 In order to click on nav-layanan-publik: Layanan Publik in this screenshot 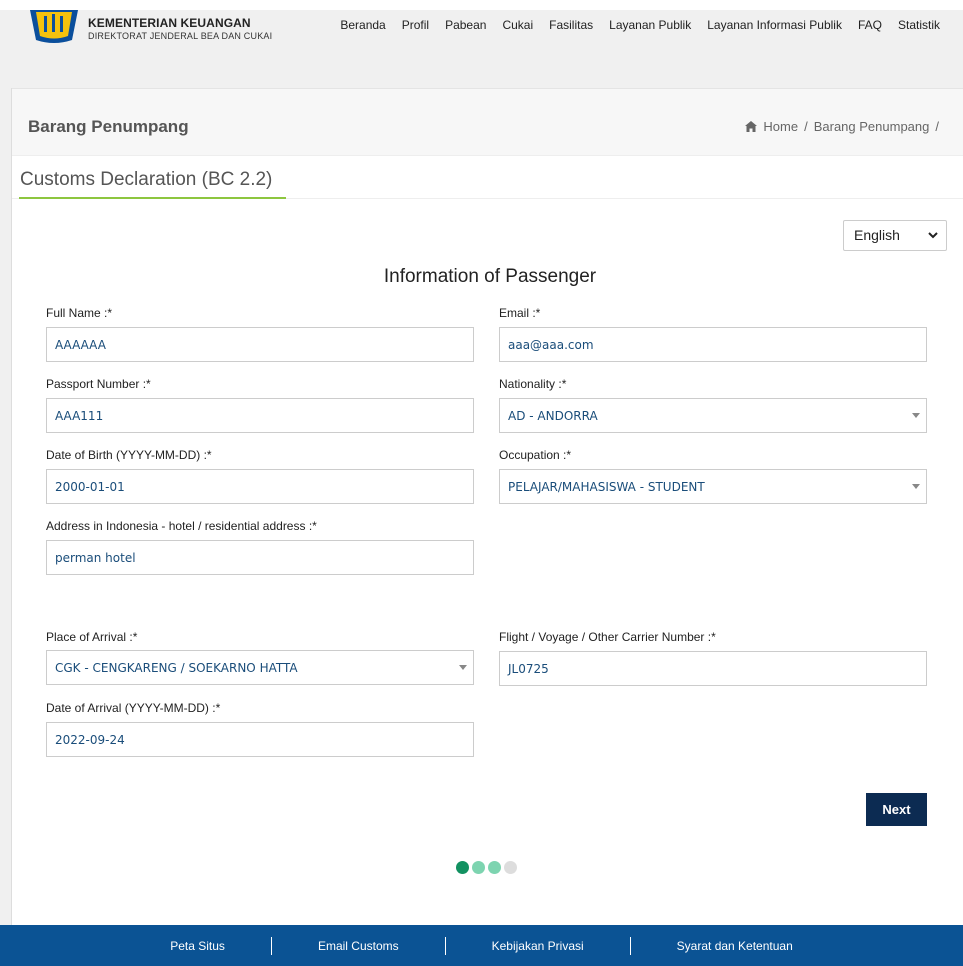, I will do `click(650, 25)`.